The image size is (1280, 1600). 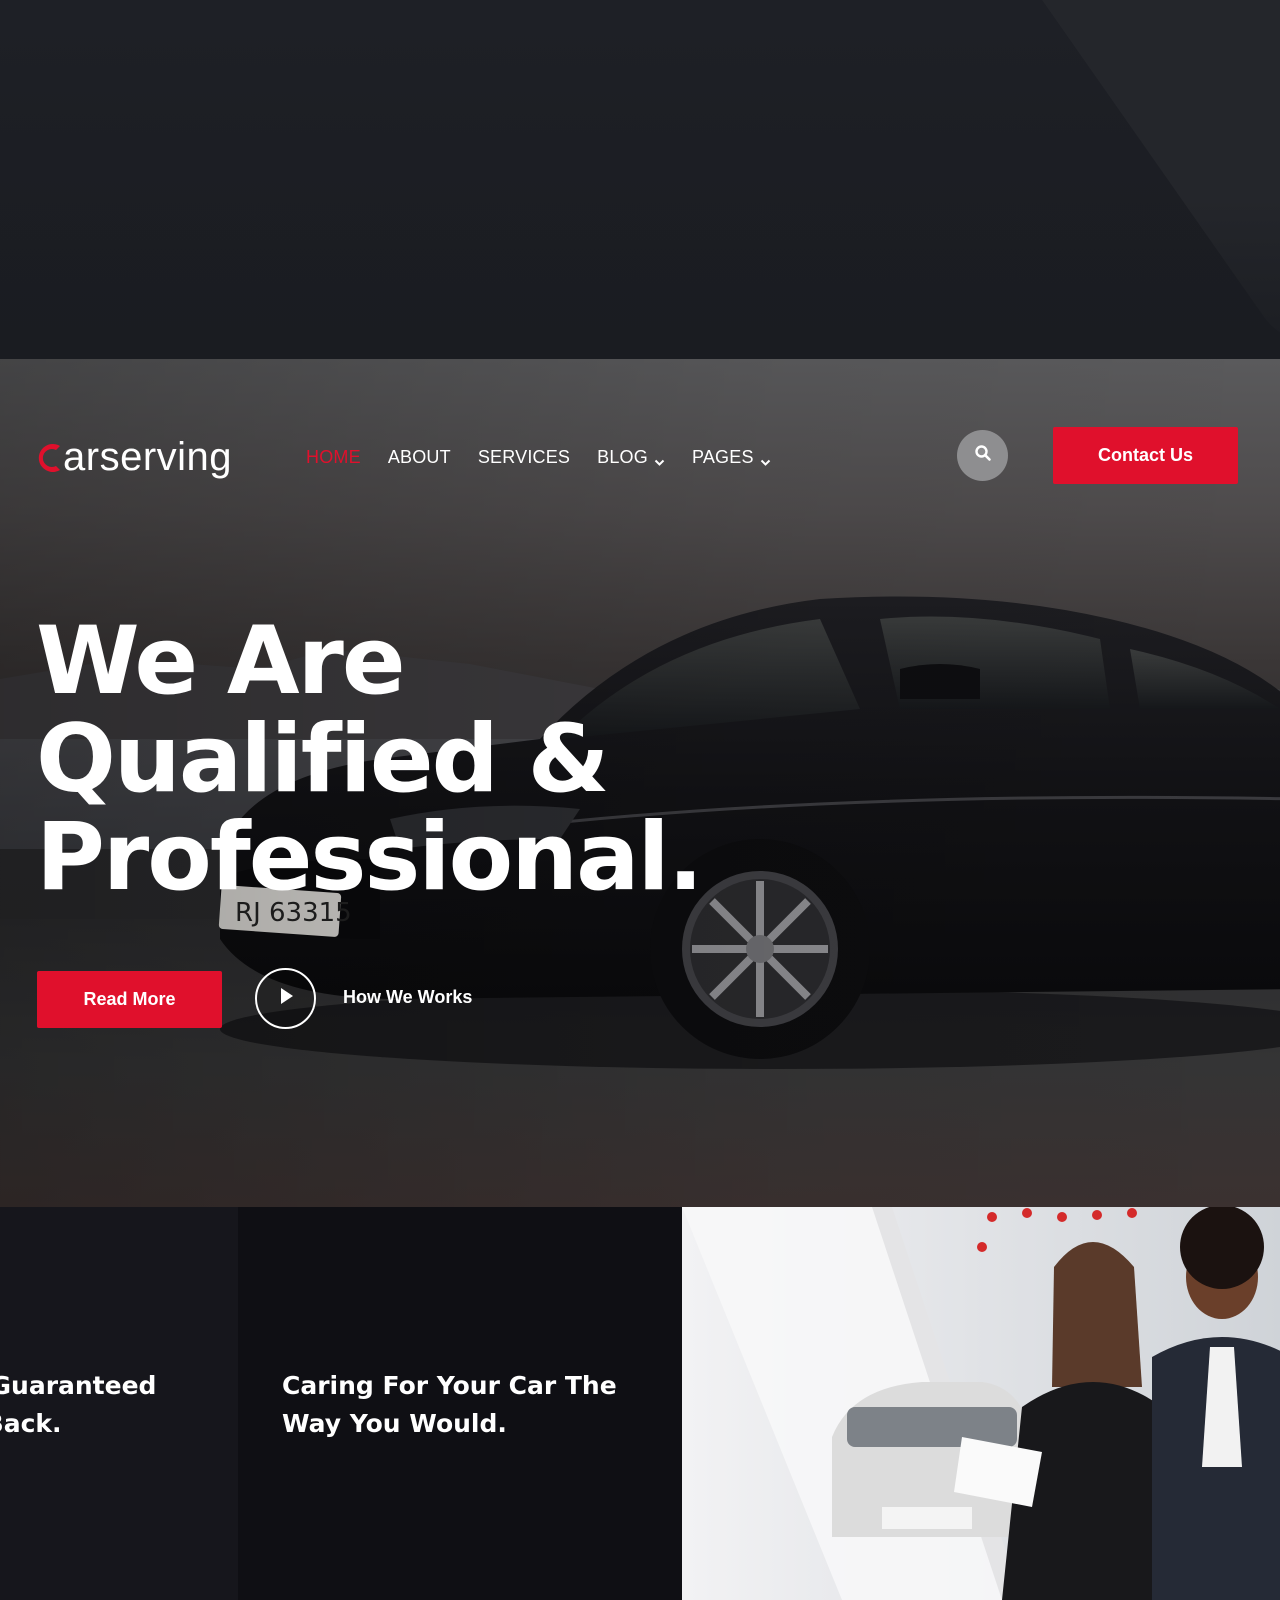 I want to click on showroom-photo, so click(x=981, y=1403).